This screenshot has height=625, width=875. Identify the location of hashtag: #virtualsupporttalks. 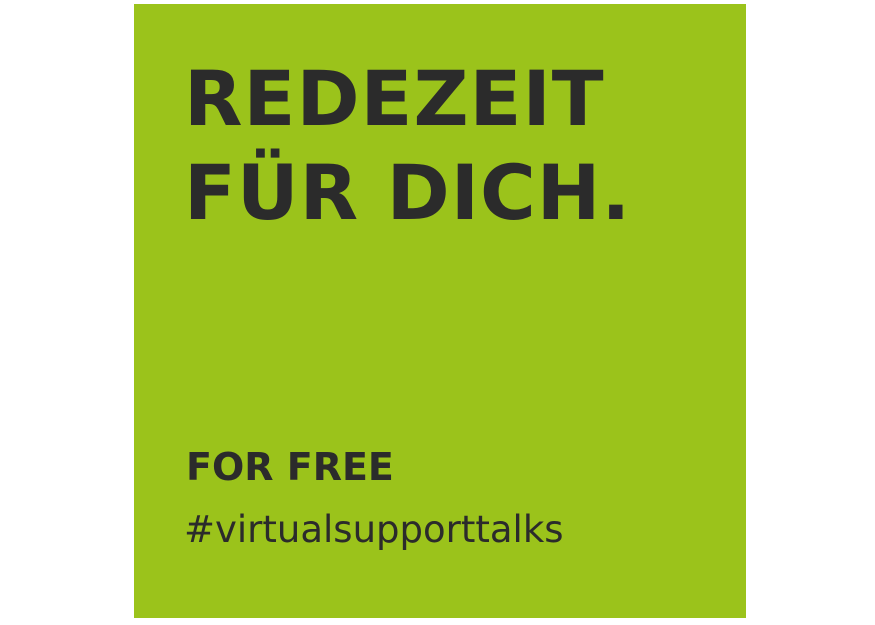
(374, 529).